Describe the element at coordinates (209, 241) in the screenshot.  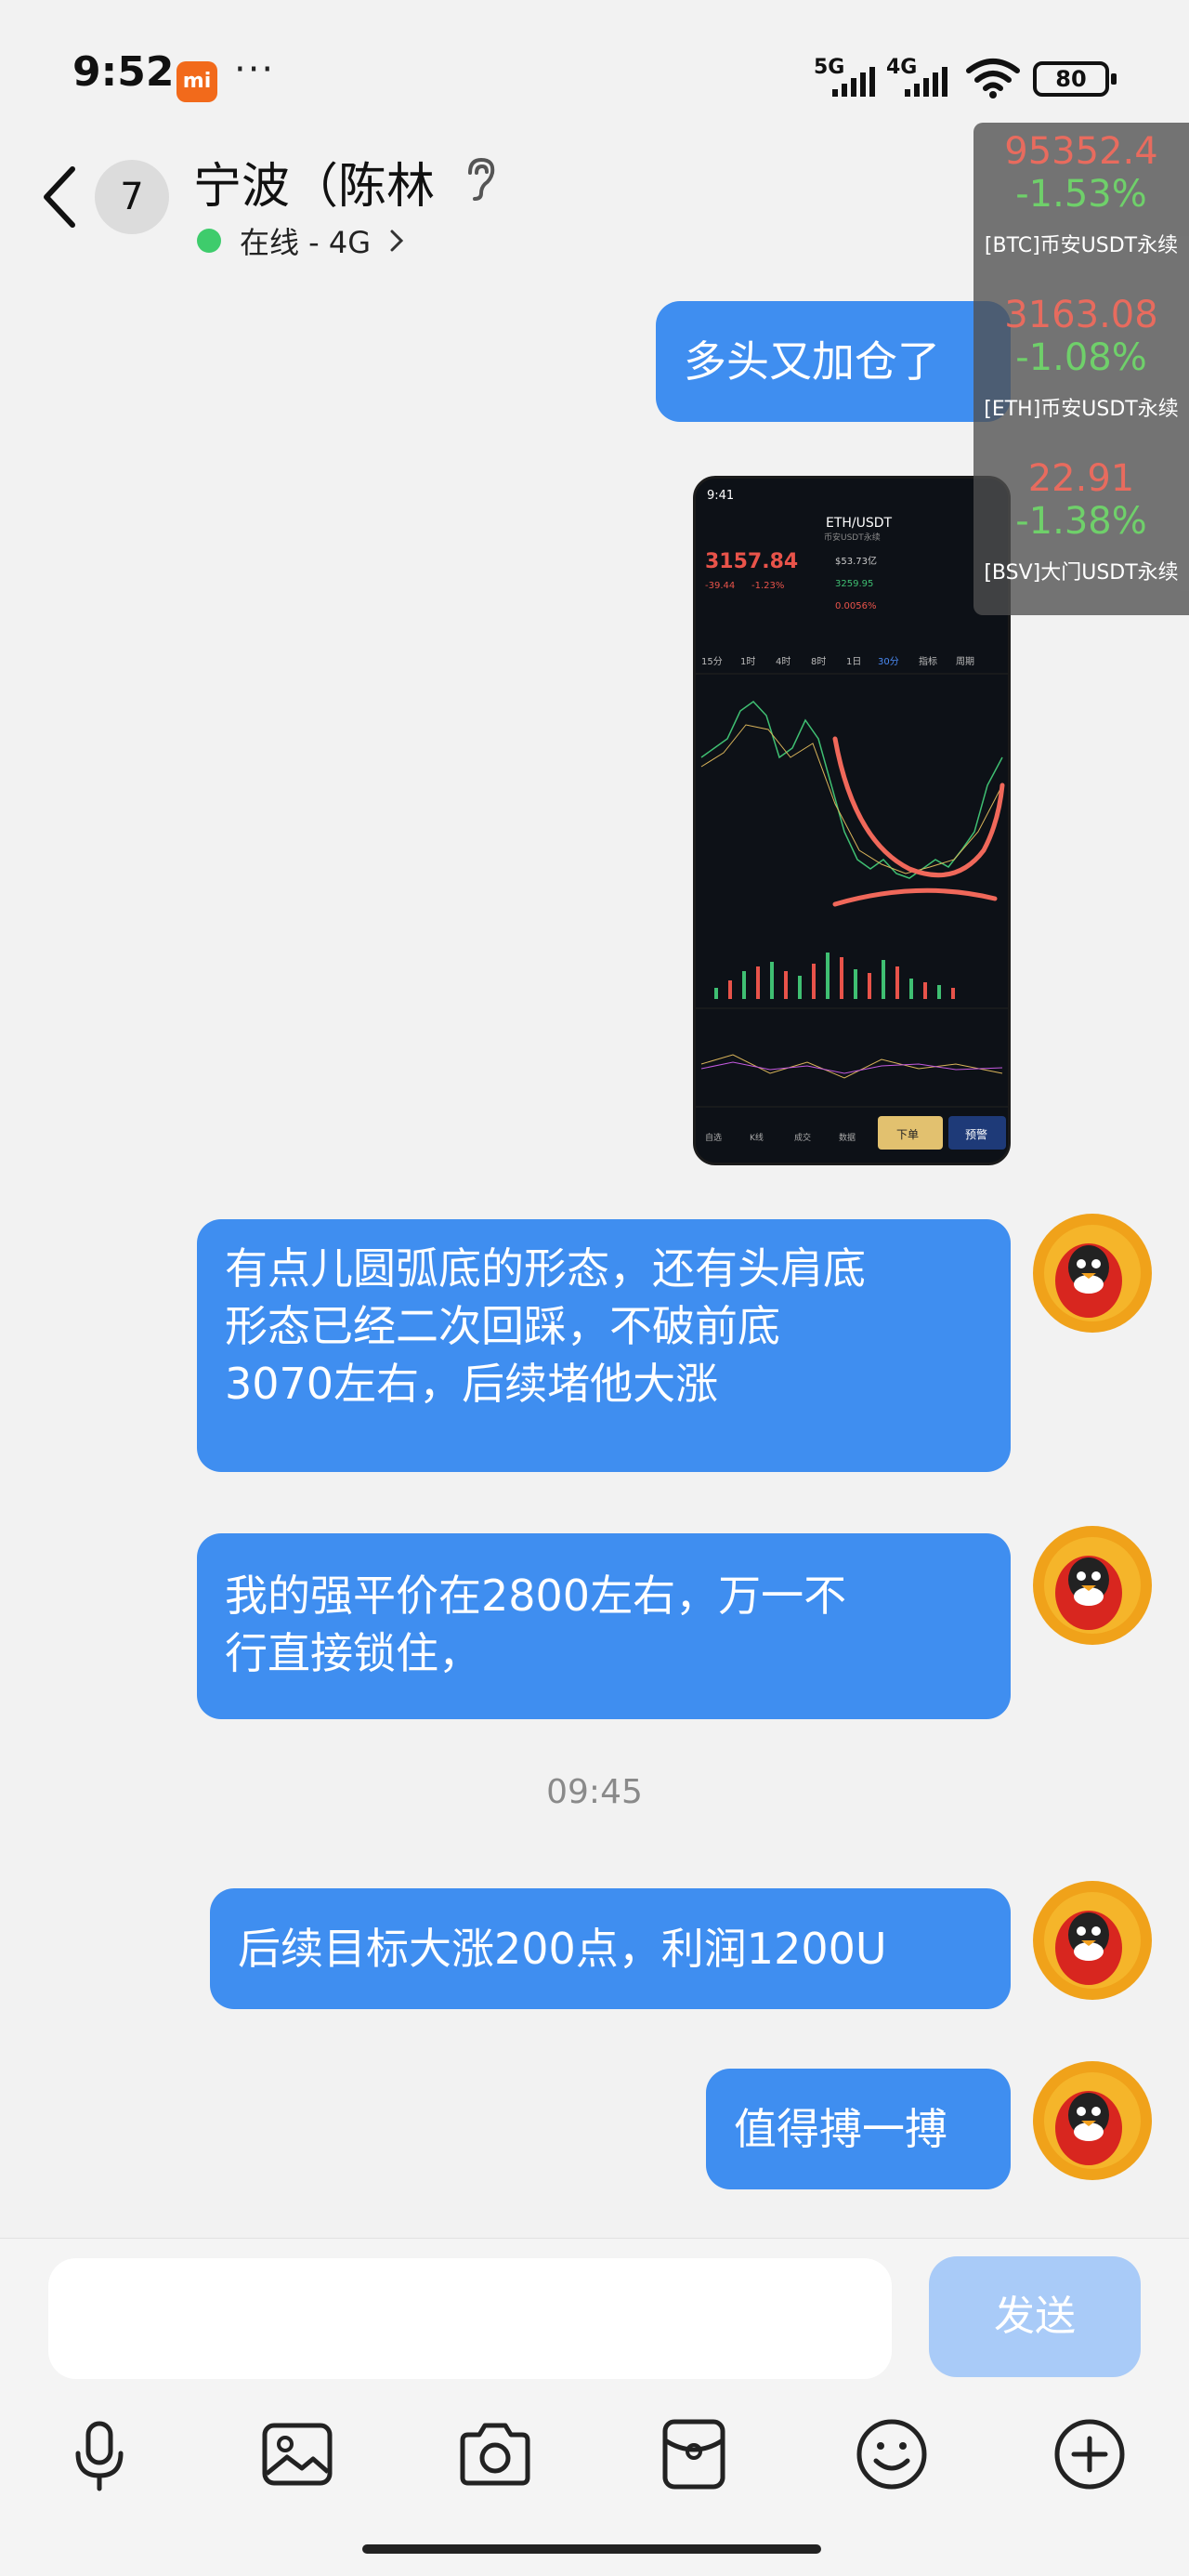
I see `online-dot` at that location.